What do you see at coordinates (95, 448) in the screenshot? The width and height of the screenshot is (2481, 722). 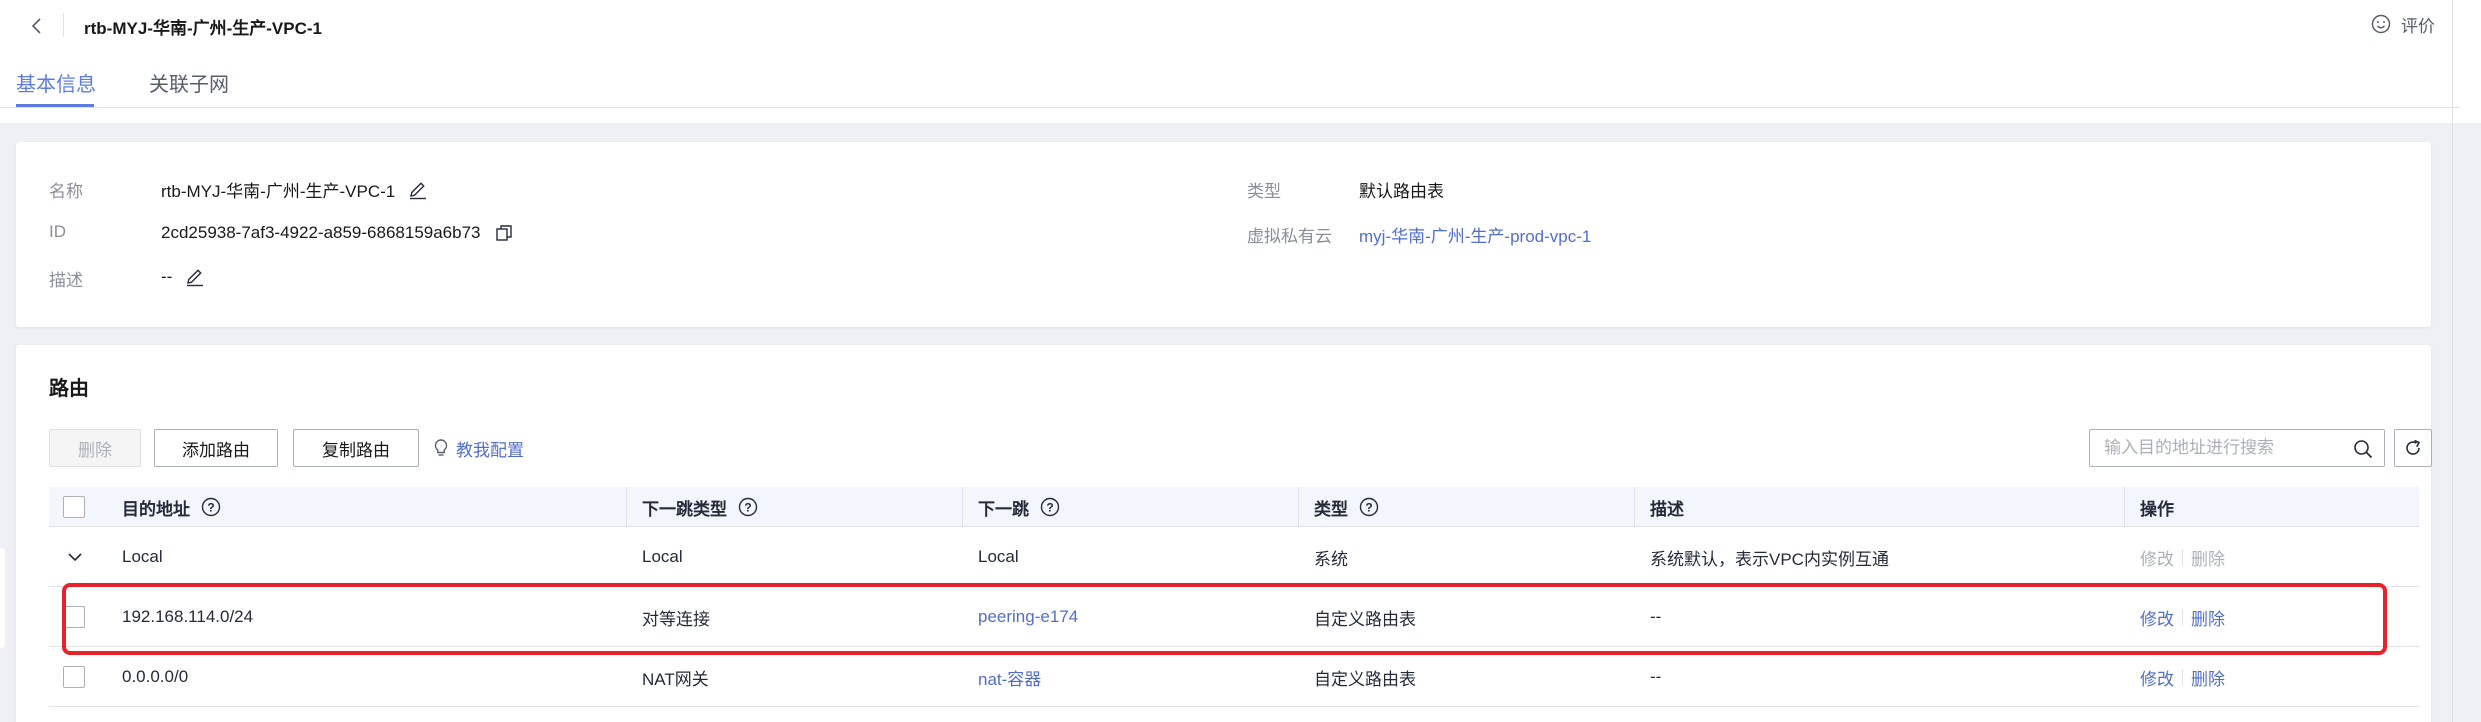 I see `delete-button: 删除` at bounding box center [95, 448].